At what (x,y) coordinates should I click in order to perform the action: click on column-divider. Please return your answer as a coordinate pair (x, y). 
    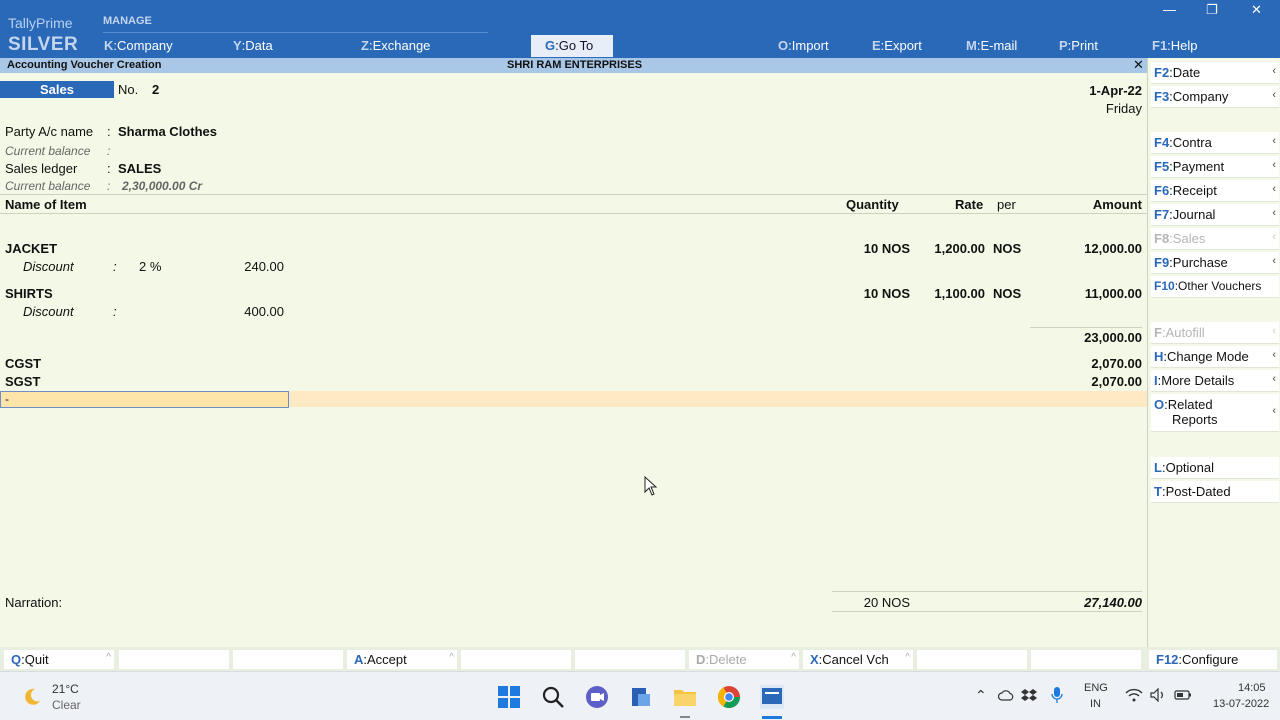
    Looking at the image, I should click on (573, 213).